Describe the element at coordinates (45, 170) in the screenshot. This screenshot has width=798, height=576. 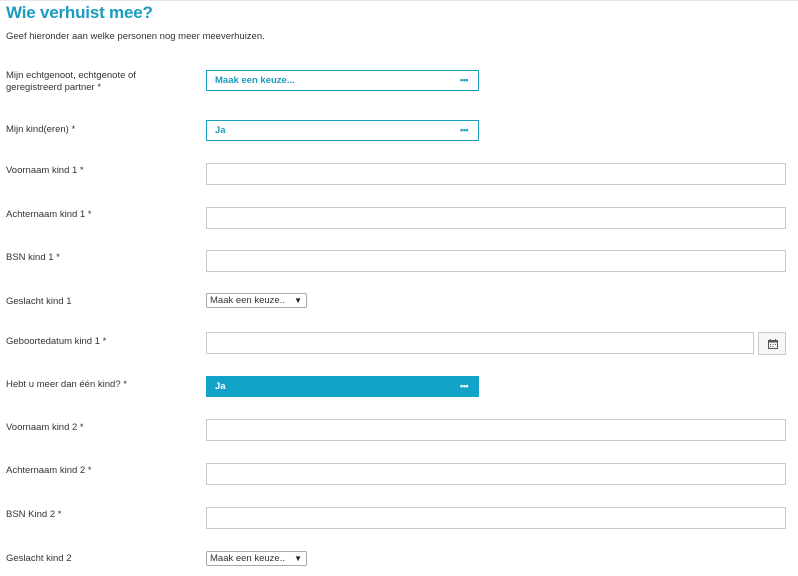
I see `voornaam-kind-1-label: Voornaam kind 1 *` at that location.